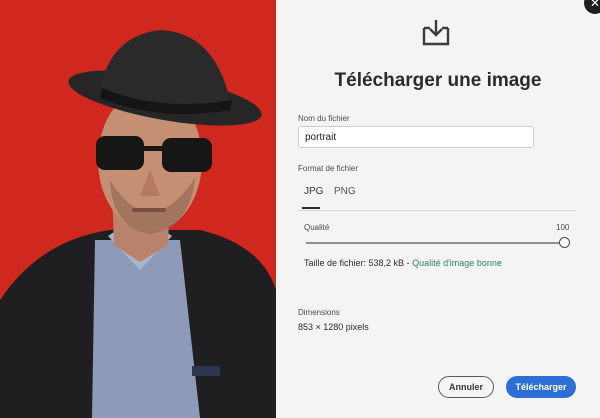 Image resolution: width=600 pixels, height=418 pixels. Describe the element at coordinates (435, 243) in the screenshot. I see `quality-slider-track` at that location.